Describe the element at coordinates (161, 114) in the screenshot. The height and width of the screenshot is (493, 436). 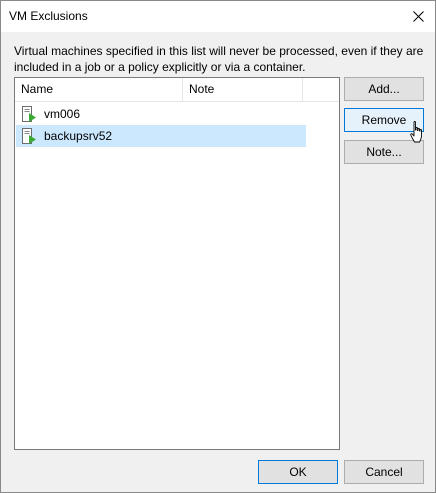
I see `list-item-vm006: vm006` at that location.